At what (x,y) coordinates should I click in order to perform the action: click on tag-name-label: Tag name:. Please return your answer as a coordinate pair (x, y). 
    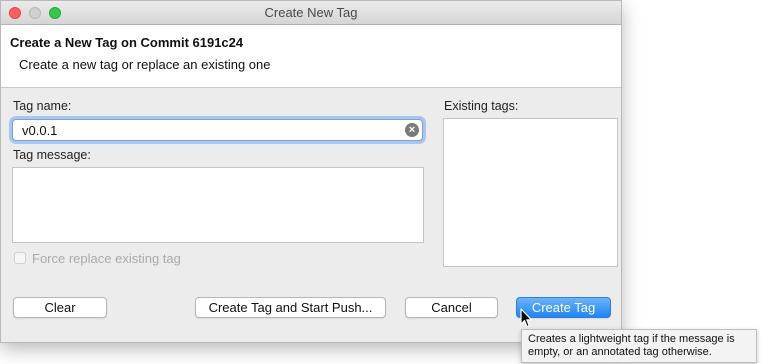
    Looking at the image, I should click on (42, 106).